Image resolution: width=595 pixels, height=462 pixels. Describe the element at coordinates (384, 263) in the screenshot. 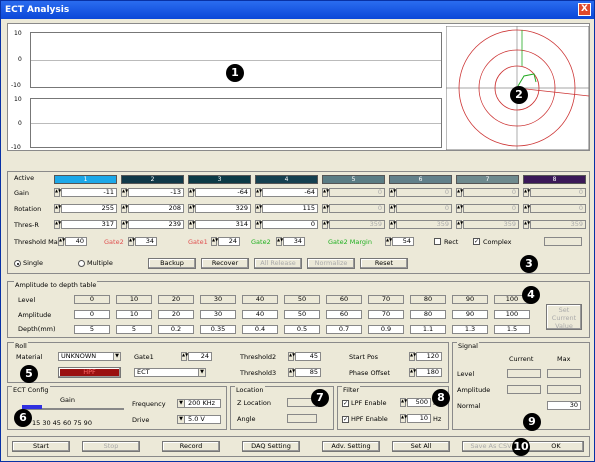

I see `reset-button: Reset` at that location.